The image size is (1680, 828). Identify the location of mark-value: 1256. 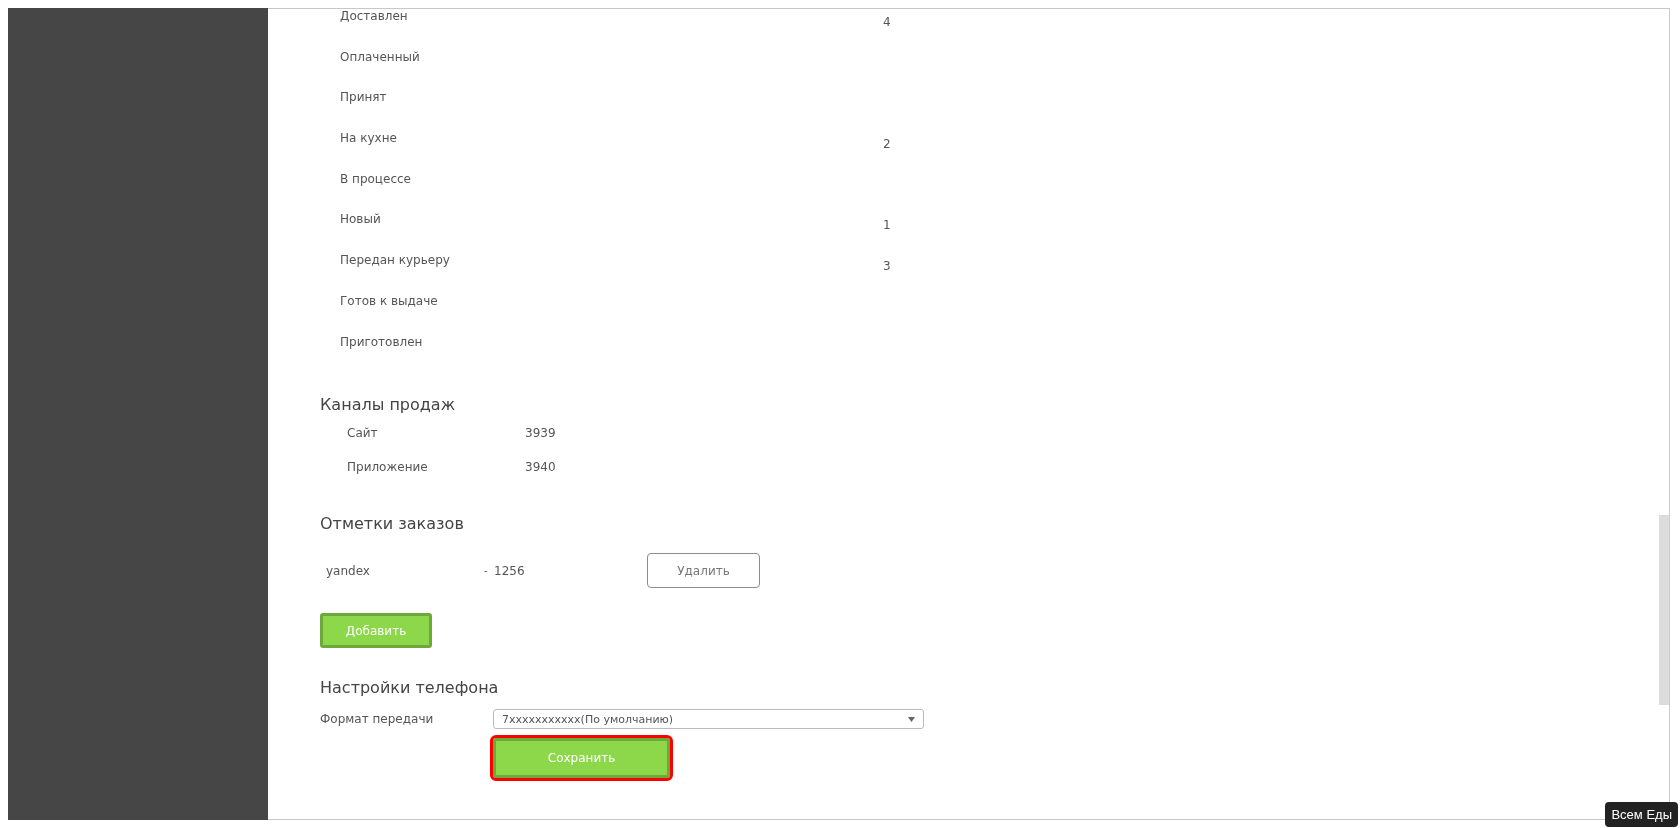
(510, 570).